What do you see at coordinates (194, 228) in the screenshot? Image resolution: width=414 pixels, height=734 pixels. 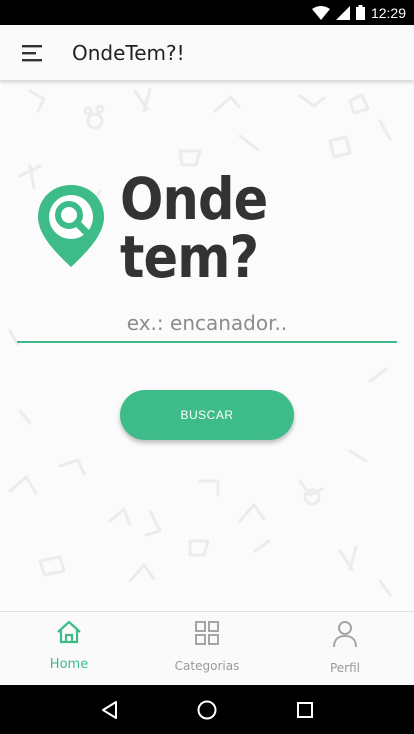 I see `logo-text: Onde tem?` at bounding box center [194, 228].